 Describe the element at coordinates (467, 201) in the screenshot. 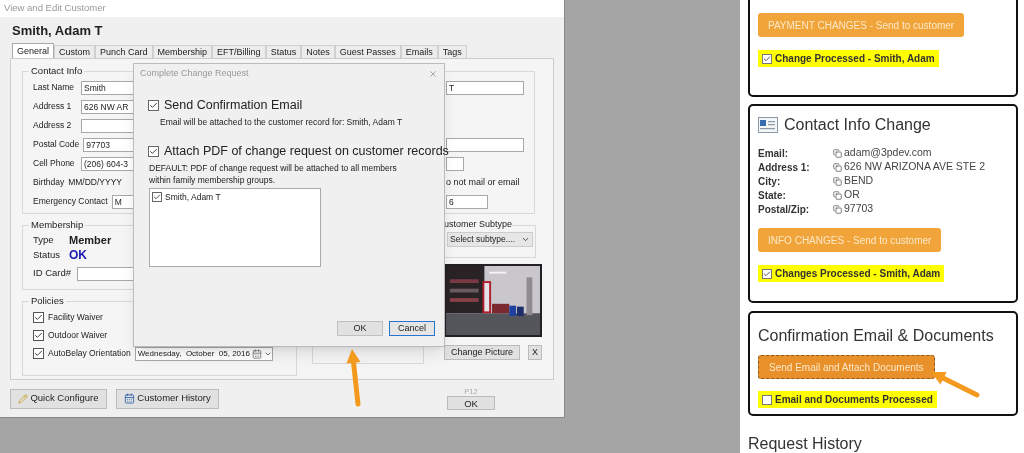

I see `input-field: 6` at that location.